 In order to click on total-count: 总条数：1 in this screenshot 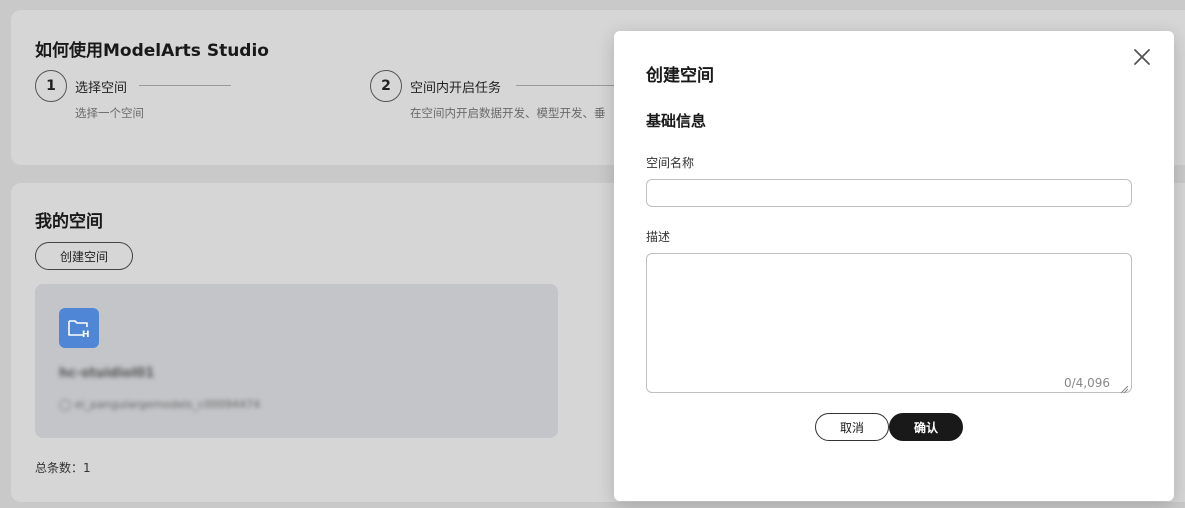, I will do `click(63, 468)`.